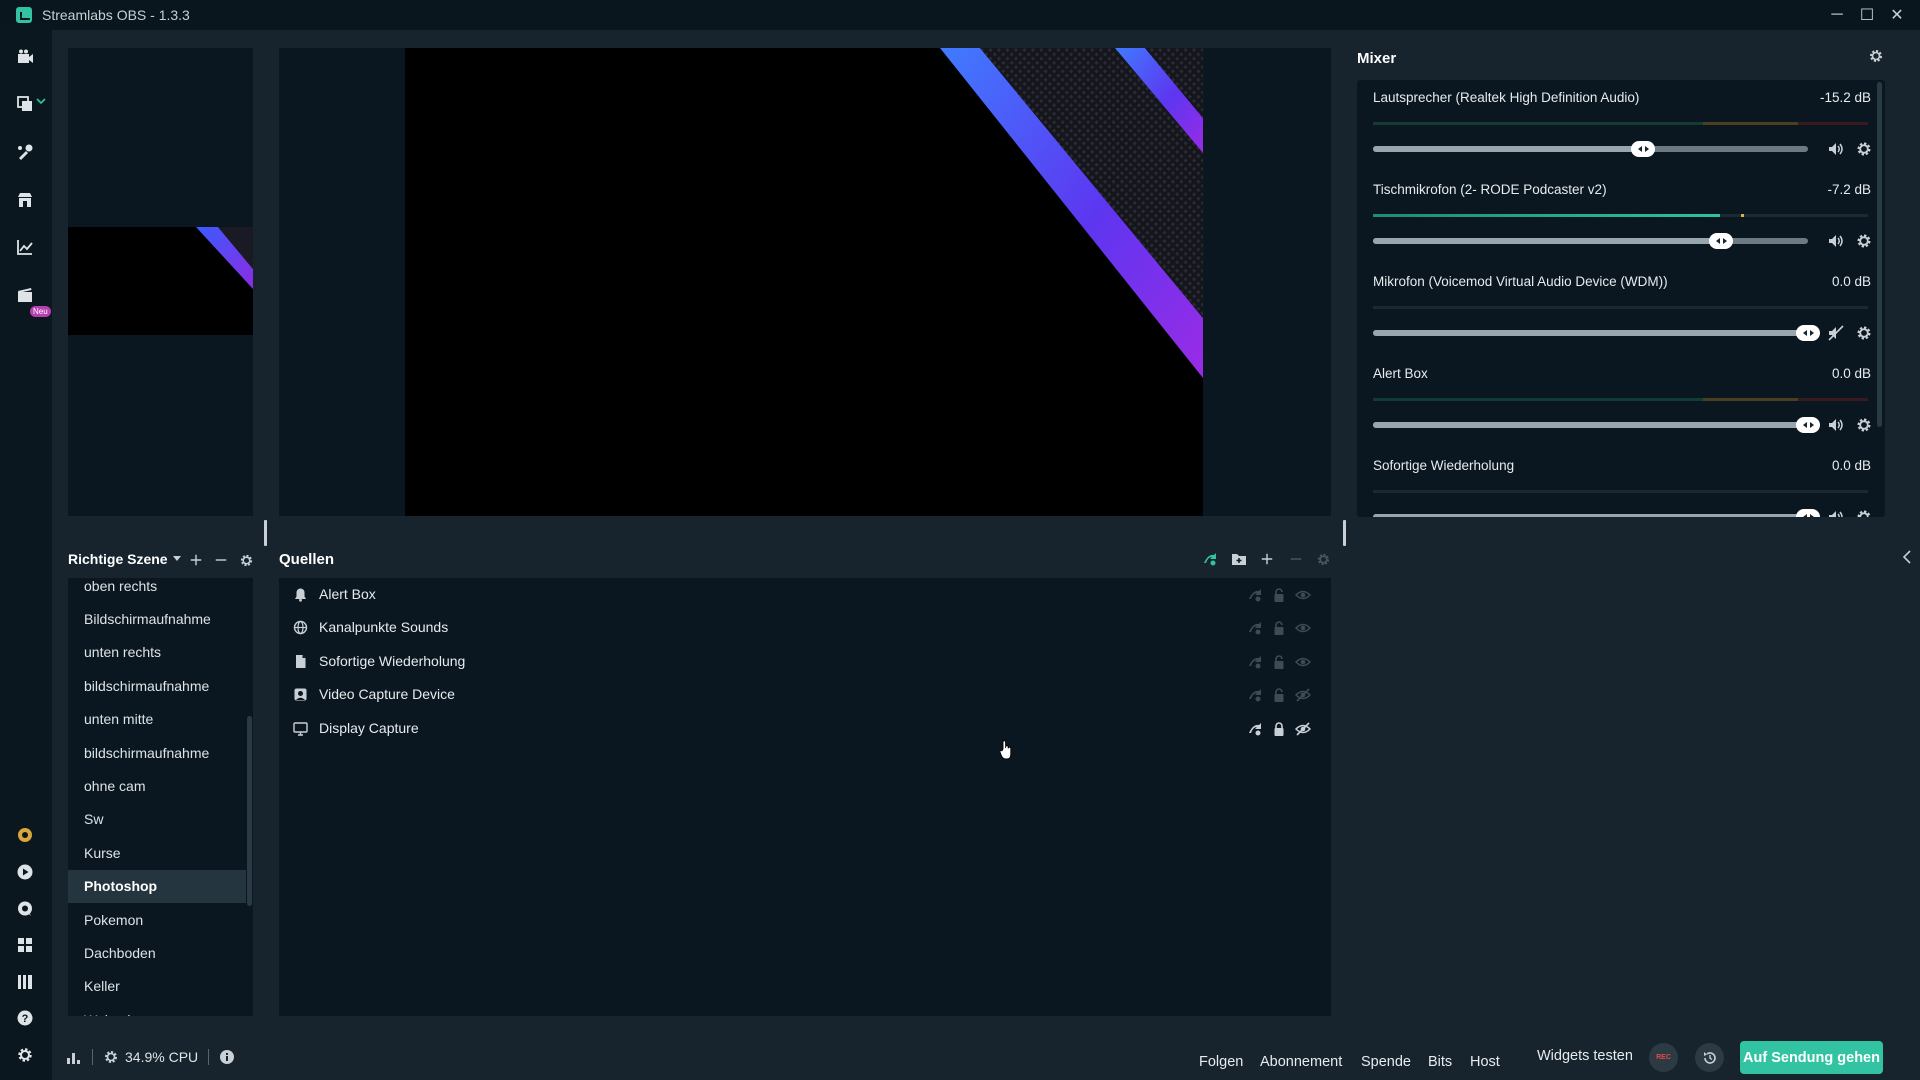 Image resolution: width=1920 pixels, height=1080 pixels. What do you see at coordinates (196, 560) in the screenshot?
I see `add-scene-button` at bounding box center [196, 560].